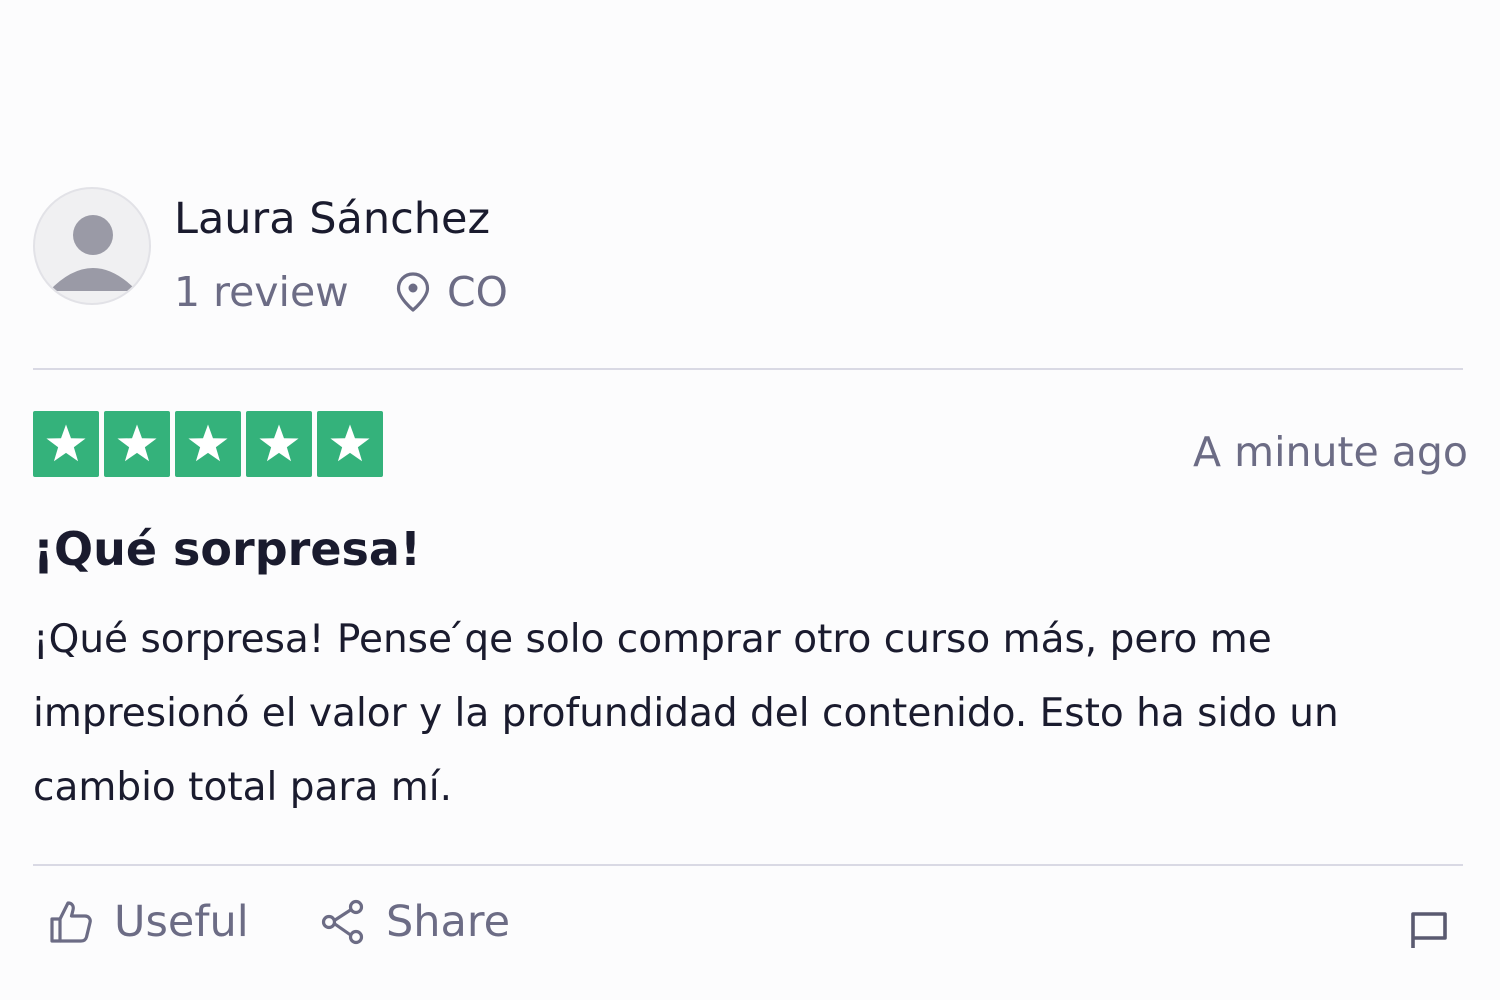 The image size is (1500, 1000). I want to click on thumbs-up-icon, so click(71, 922).